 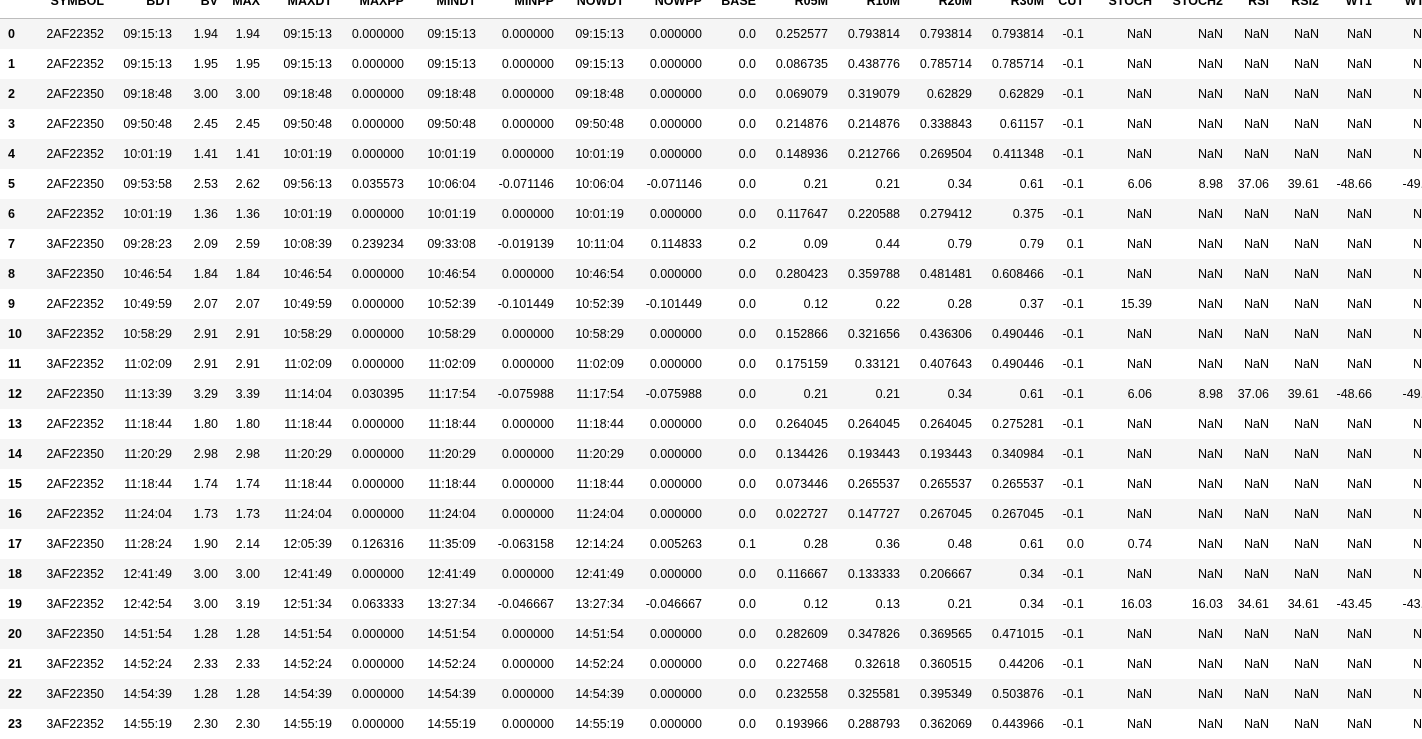 What do you see at coordinates (199, 274) in the screenshot?
I see `cell-bv: 1.84` at bounding box center [199, 274].